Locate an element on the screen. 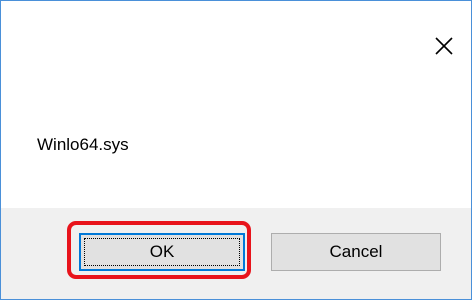 This screenshot has width=472, height=300. cancel-button: Cancel is located at coordinates (356, 252).